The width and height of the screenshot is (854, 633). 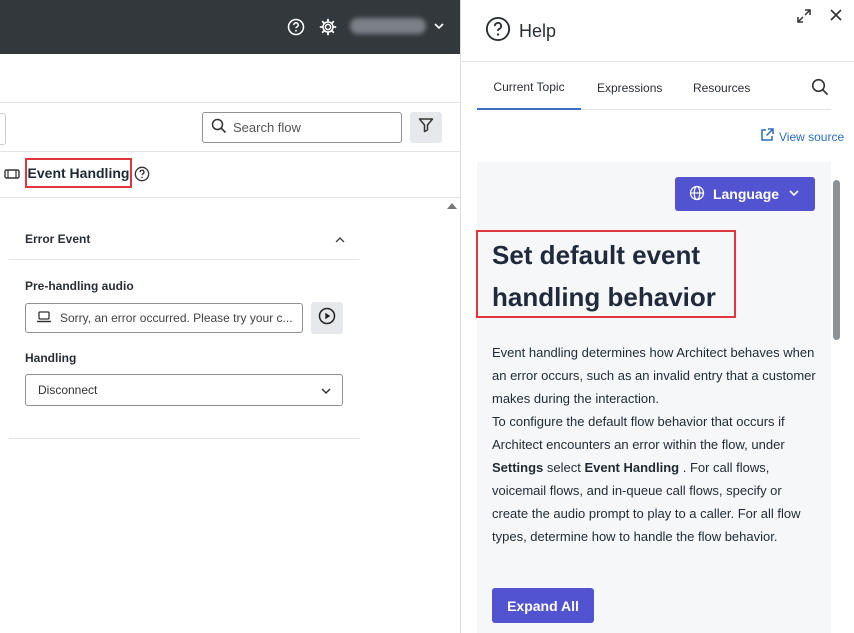 What do you see at coordinates (51, 358) in the screenshot?
I see `handling-label: Handling` at bounding box center [51, 358].